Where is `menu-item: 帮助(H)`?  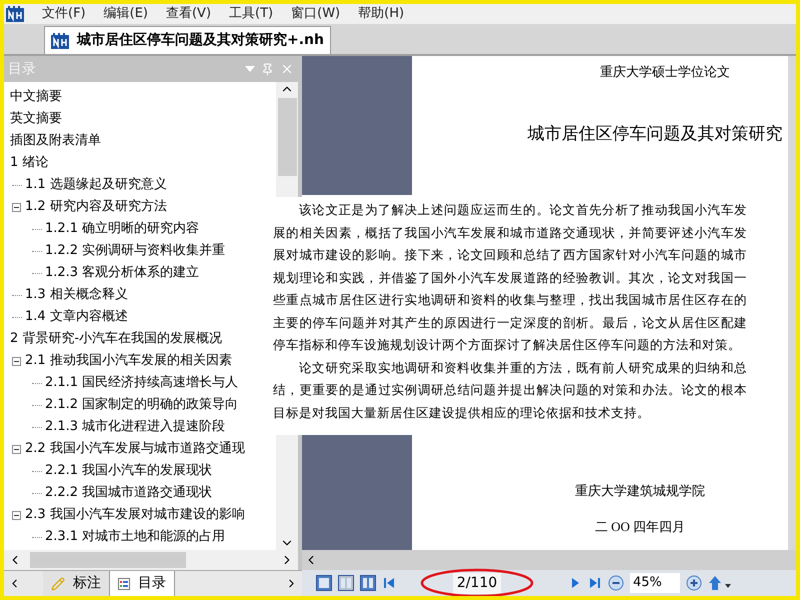
menu-item: 帮助(H) is located at coordinates (381, 14).